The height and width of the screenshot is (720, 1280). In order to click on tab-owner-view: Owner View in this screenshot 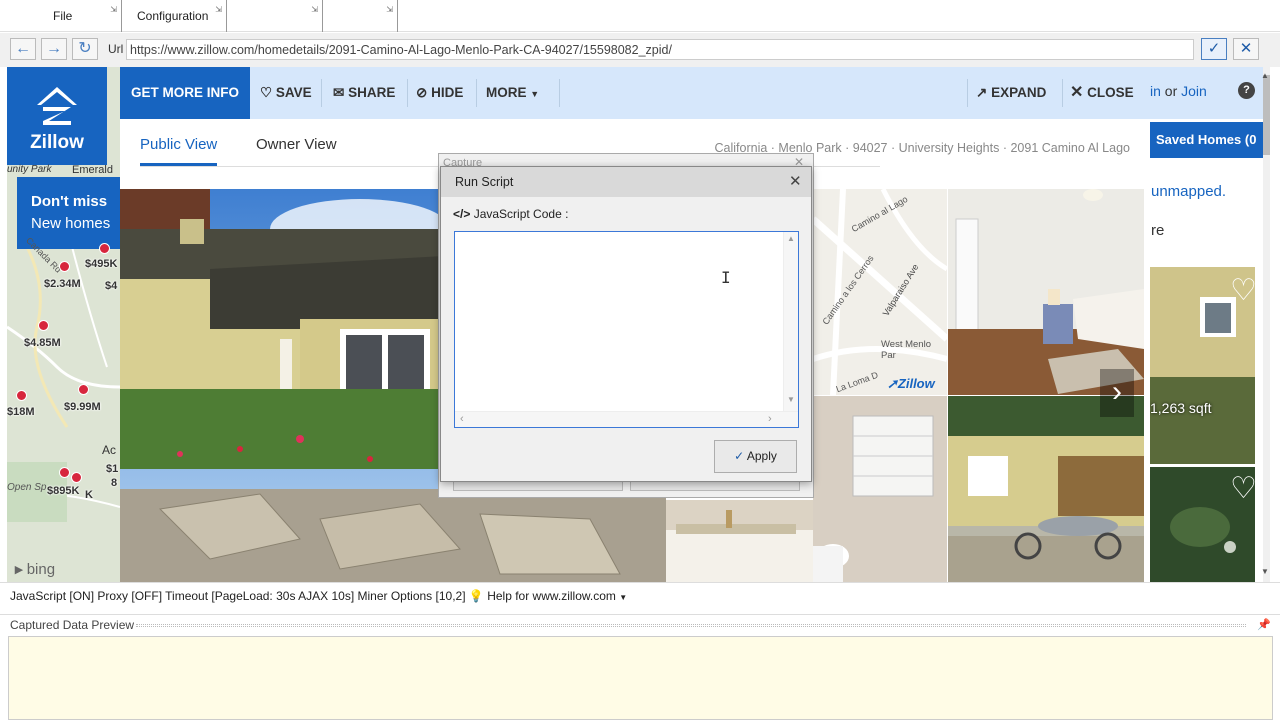, I will do `click(296, 144)`.